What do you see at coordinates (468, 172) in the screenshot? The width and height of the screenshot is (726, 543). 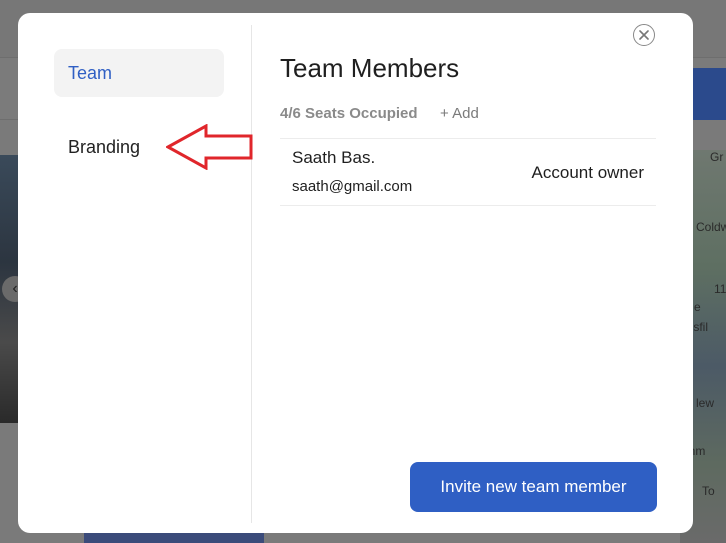 I see `table-row: Saath Bas. saath@gmail.com Account owner` at bounding box center [468, 172].